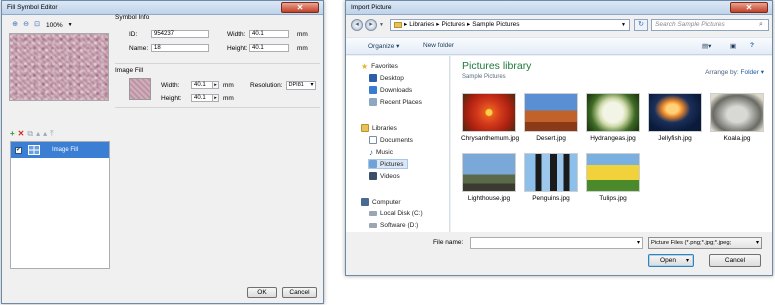  I want to click on window-title: Import Picture, so click(371, 7).